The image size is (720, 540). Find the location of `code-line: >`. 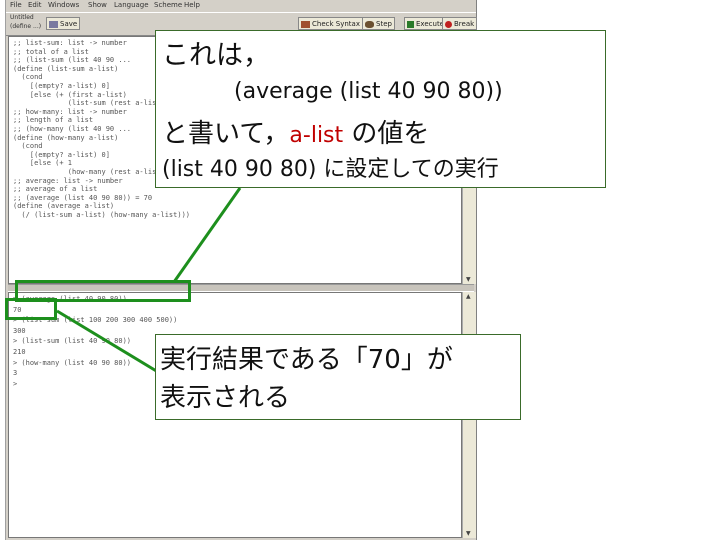

code-line: > is located at coordinates (15, 383).